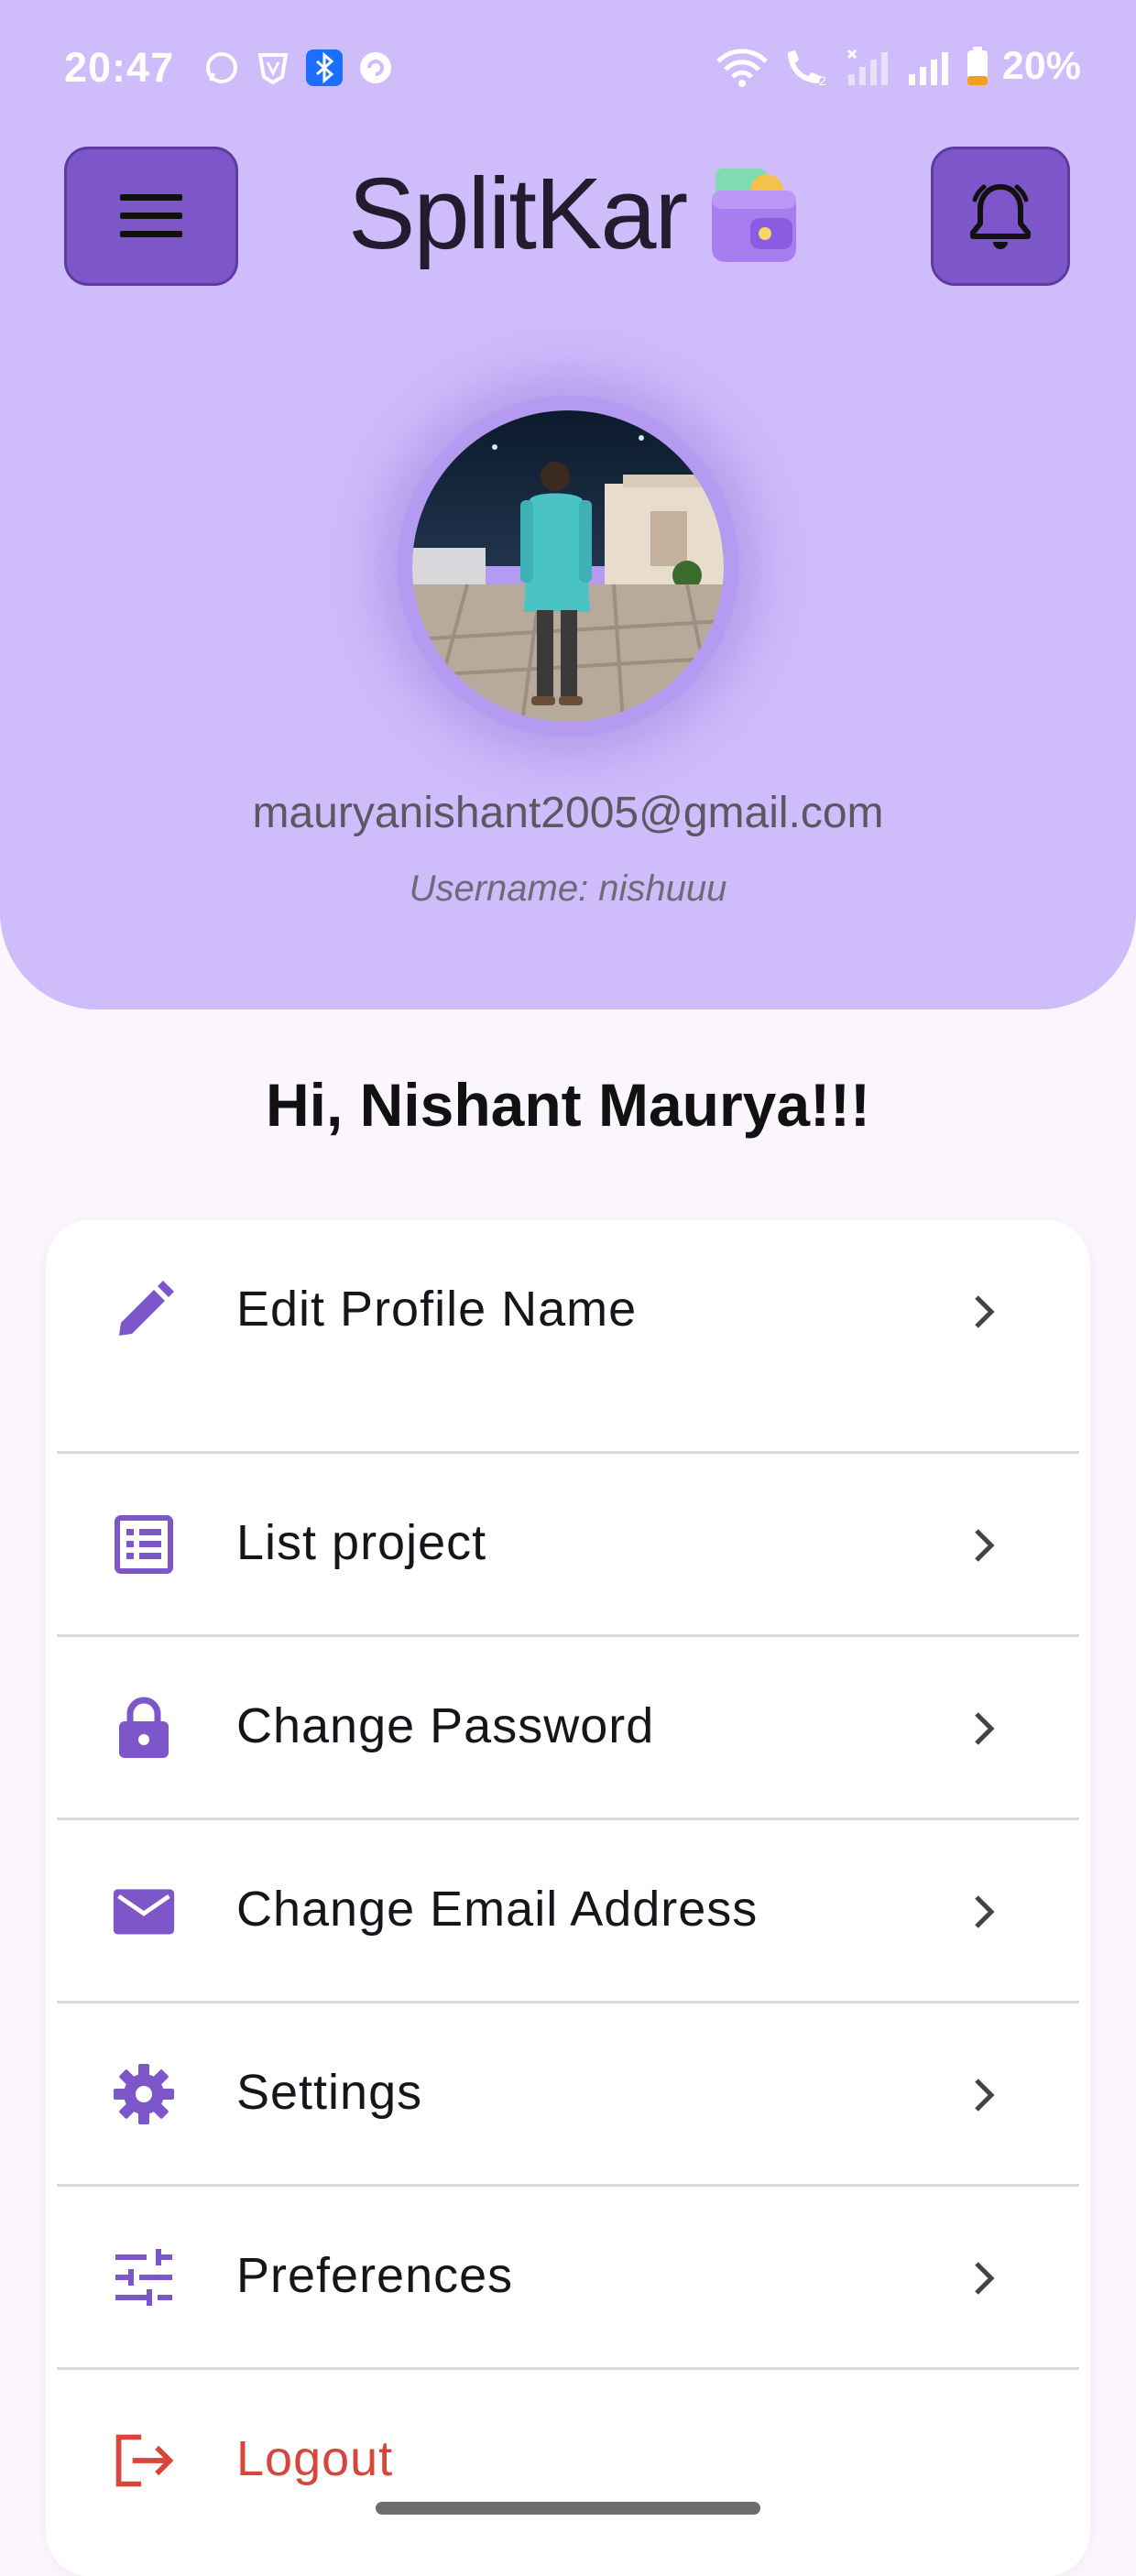 The width and height of the screenshot is (1136, 2576). I want to click on menu-item-preferences: Preferences, so click(568, 2278).